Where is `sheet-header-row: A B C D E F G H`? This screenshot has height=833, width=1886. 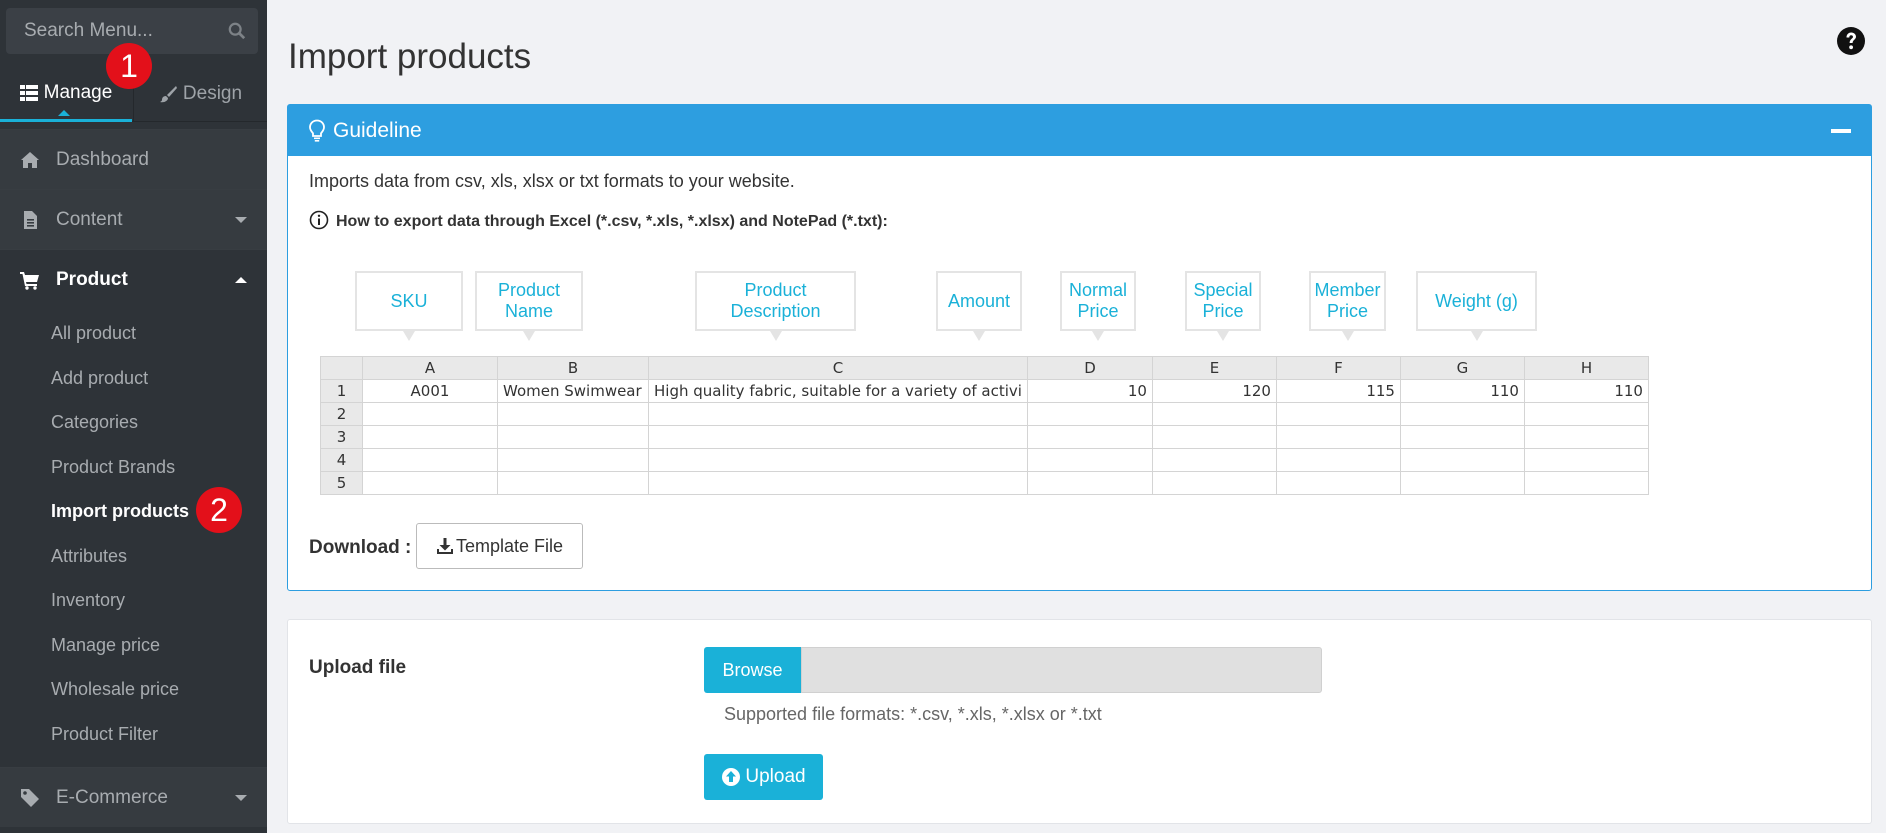
sheet-header-row: A B C D E F G H is located at coordinates (984, 368).